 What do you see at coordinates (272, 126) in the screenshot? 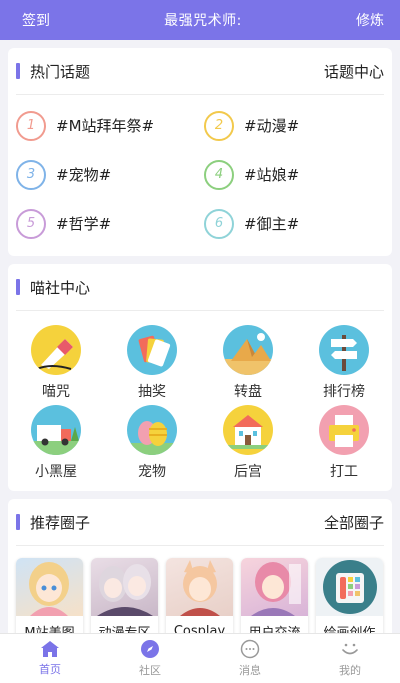
I see `topic-label: #动漫#` at bounding box center [272, 126].